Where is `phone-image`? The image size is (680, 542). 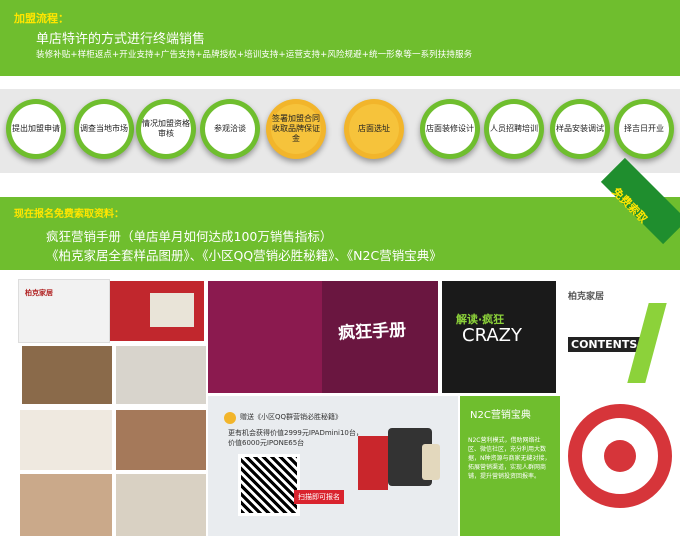
phone-image is located at coordinates (431, 462).